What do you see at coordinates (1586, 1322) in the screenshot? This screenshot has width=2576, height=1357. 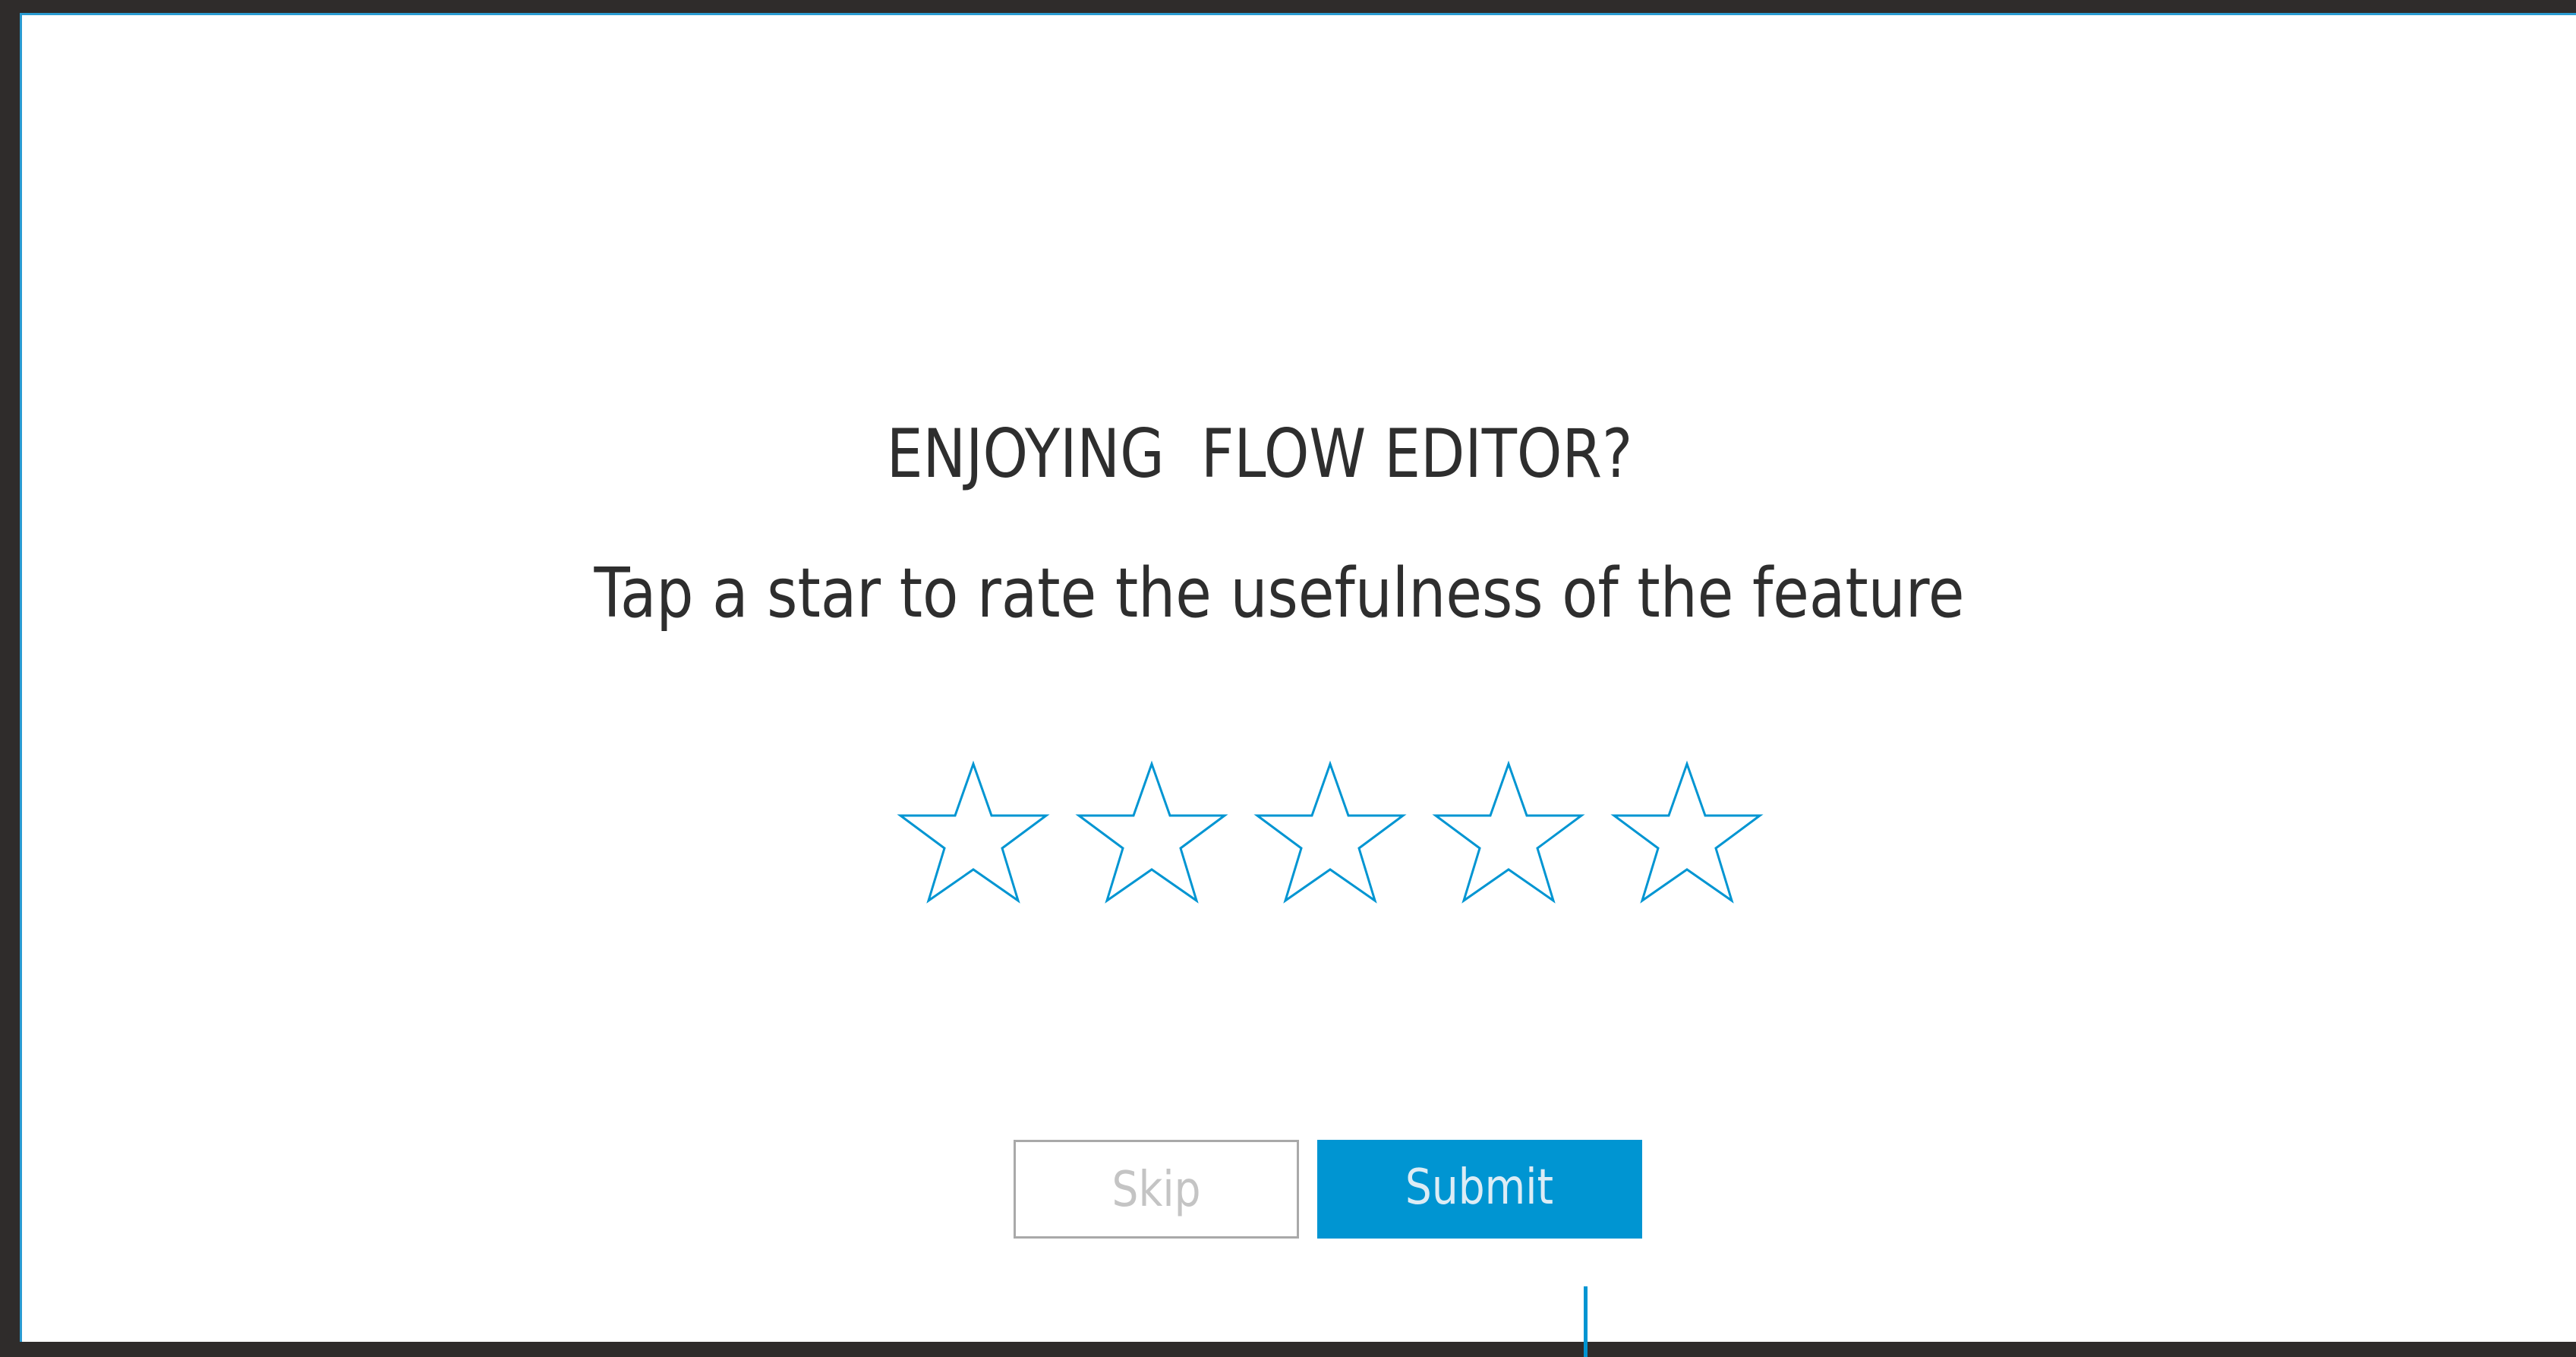 I see `text-cursor` at bounding box center [1586, 1322].